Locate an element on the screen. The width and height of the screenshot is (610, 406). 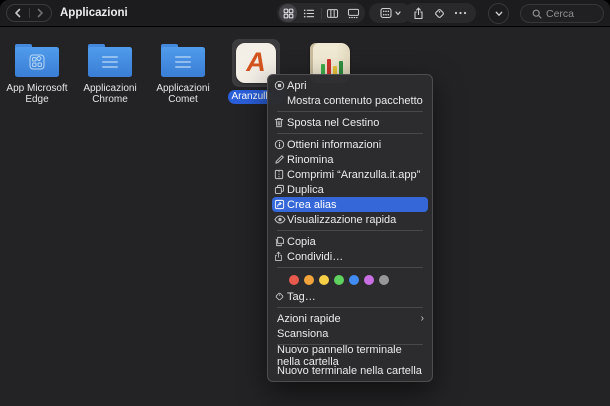
menu-item-crea-alias: Crea alias is located at coordinates (350, 204).